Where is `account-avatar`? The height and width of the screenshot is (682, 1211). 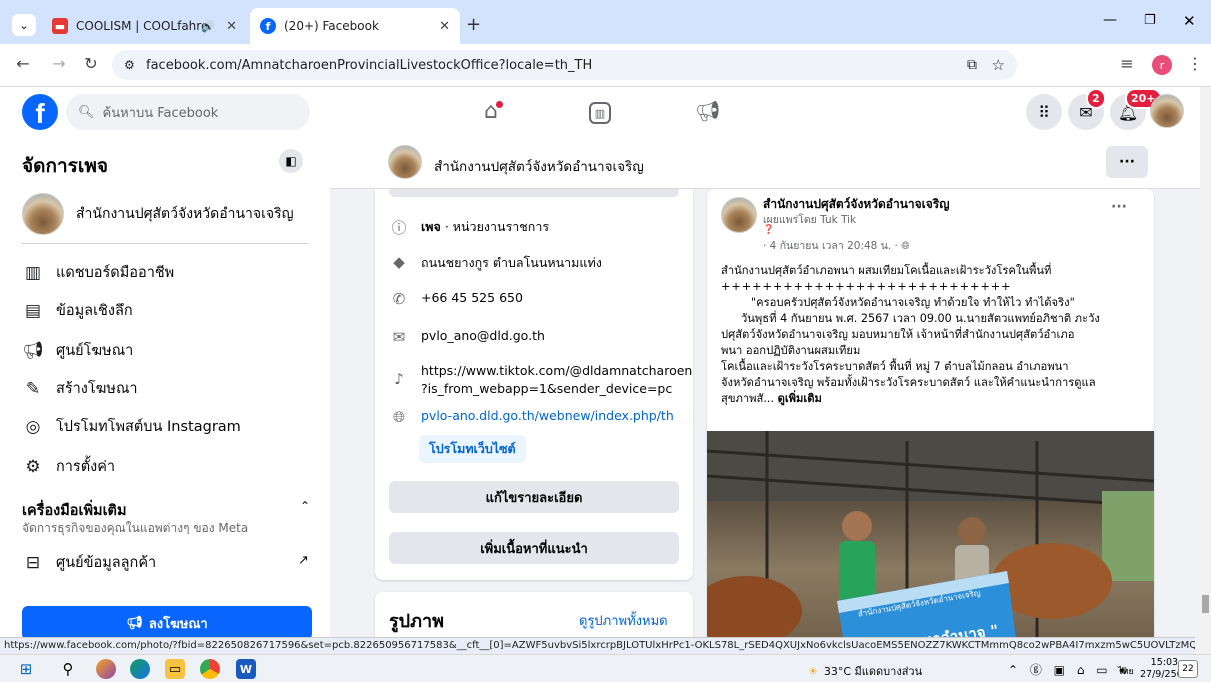 account-avatar is located at coordinates (1167, 111).